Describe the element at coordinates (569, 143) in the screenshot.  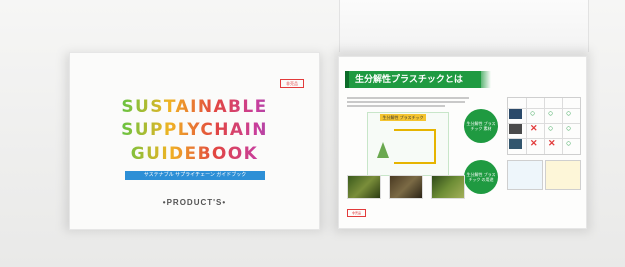
I see `mark-r2c2: ○` at that location.